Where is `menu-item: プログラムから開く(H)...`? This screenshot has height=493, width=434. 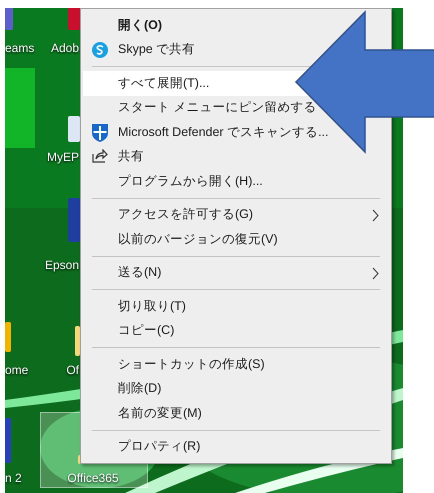 menu-item: プログラムから開く(H)... is located at coordinates (236, 181).